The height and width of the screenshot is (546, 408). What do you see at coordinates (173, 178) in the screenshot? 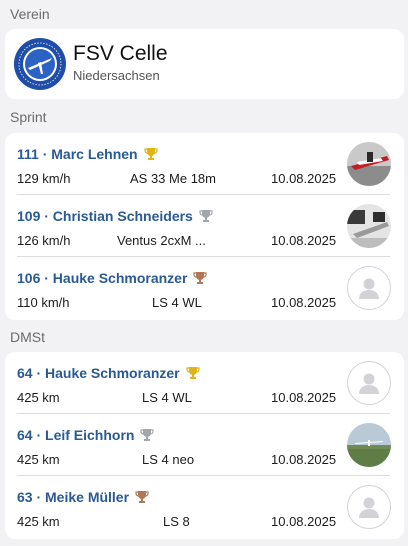
I see `row-aircraft: AS 33 Me 18m` at bounding box center [173, 178].